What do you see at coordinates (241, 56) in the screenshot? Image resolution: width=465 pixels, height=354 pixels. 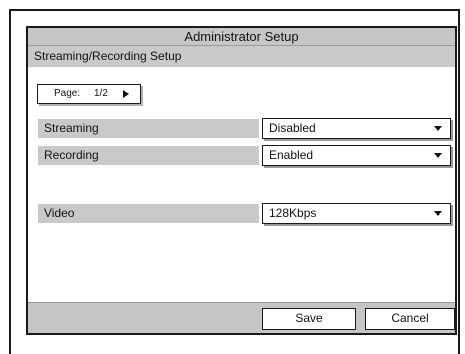 I see `section-title: Streaming/Recording Setup` at bounding box center [241, 56].